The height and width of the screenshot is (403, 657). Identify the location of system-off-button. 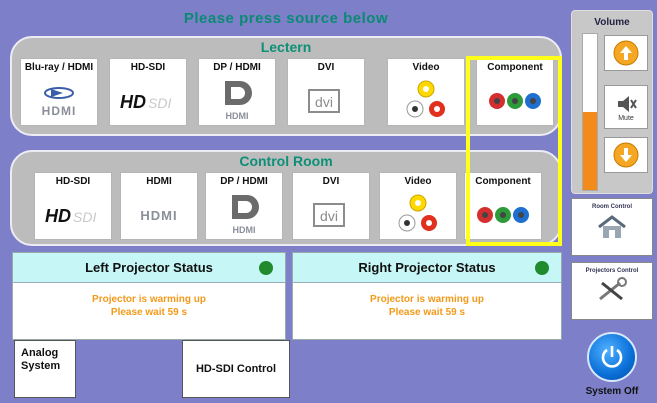
(612, 357).